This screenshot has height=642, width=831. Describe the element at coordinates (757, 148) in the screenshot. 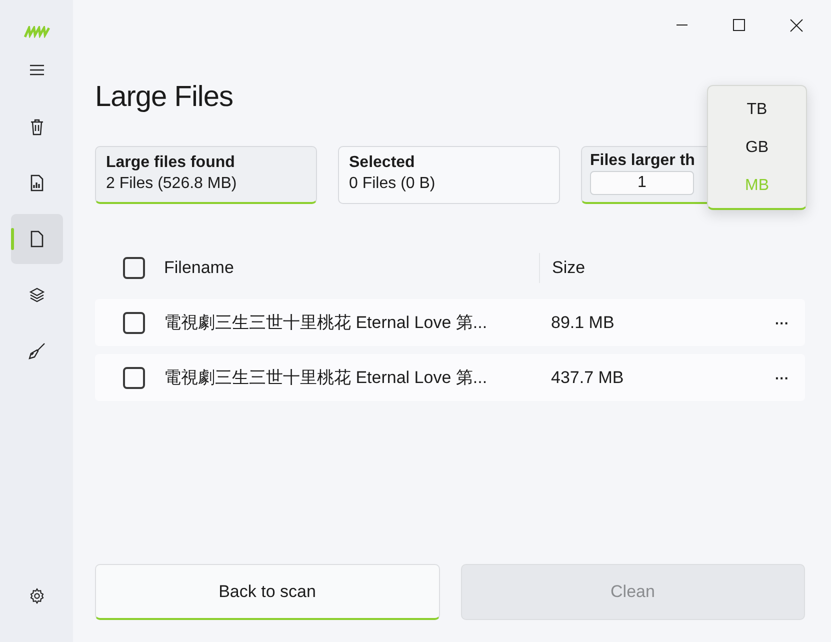

I see `unit-option: GB` at that location.